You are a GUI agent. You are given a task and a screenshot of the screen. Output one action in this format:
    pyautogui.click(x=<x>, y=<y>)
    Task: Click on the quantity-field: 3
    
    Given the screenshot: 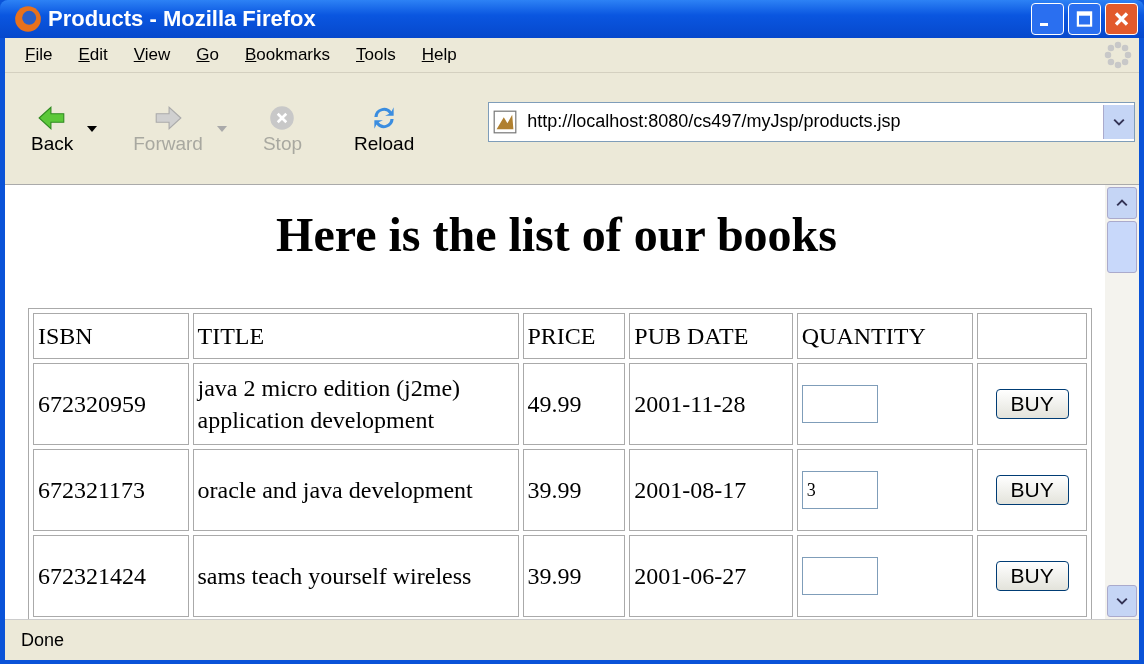 What is the action you would take?
    pyautogui.click(x=839, y=490)
    